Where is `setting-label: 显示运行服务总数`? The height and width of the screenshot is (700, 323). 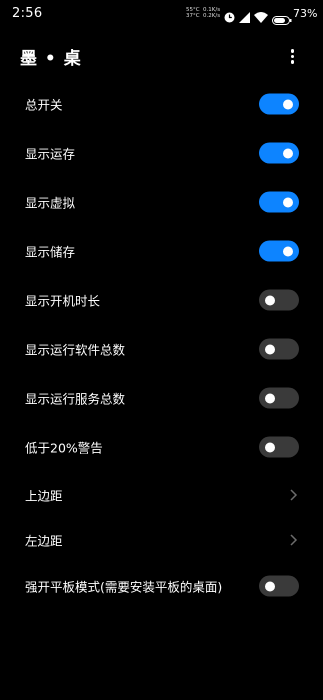
setting-label: 显示运行服务总数 is located at coordinates (75, 399).